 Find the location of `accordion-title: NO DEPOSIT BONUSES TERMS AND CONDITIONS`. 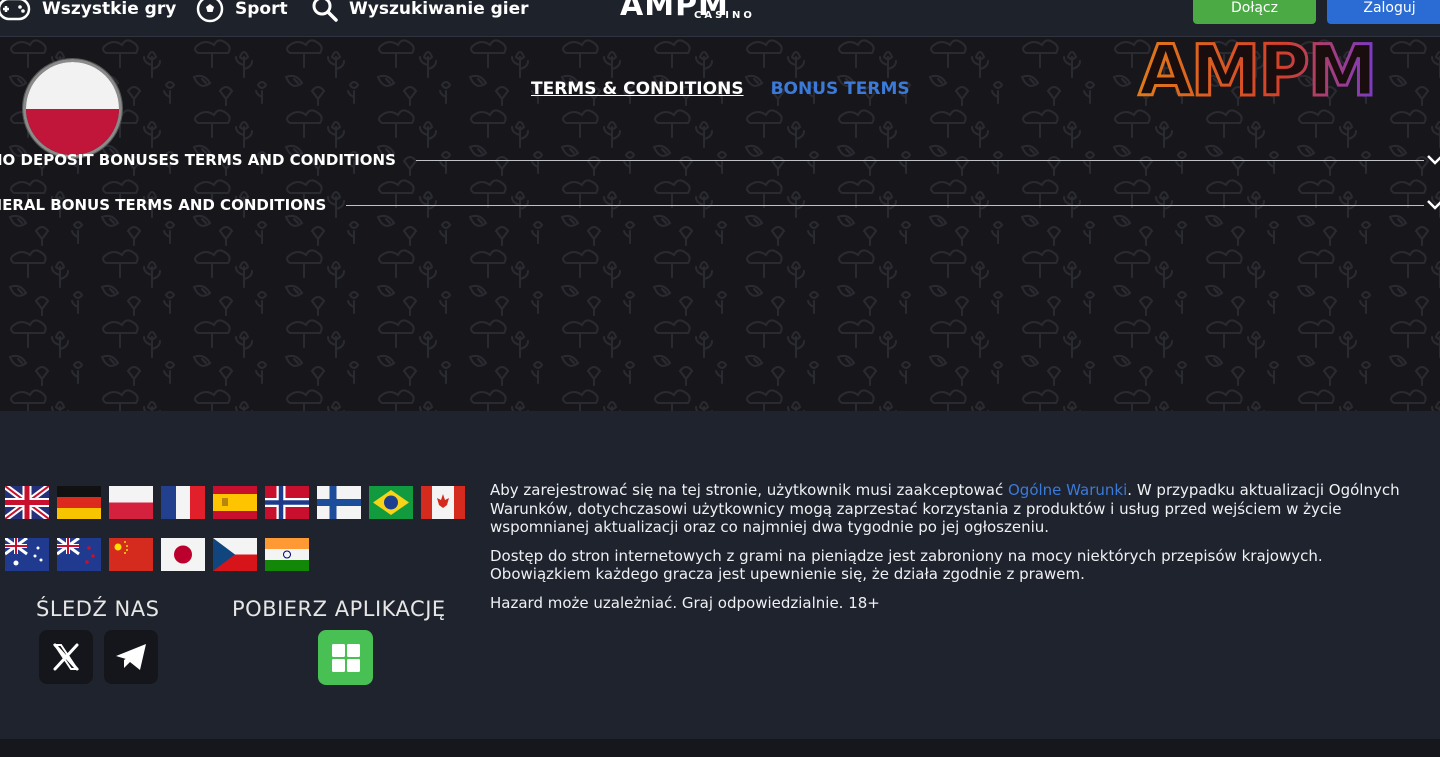

accordion-title: NO DEPOSIT BONUSES TERMS AND CONDITIONS is located at coordinates (198, 160).